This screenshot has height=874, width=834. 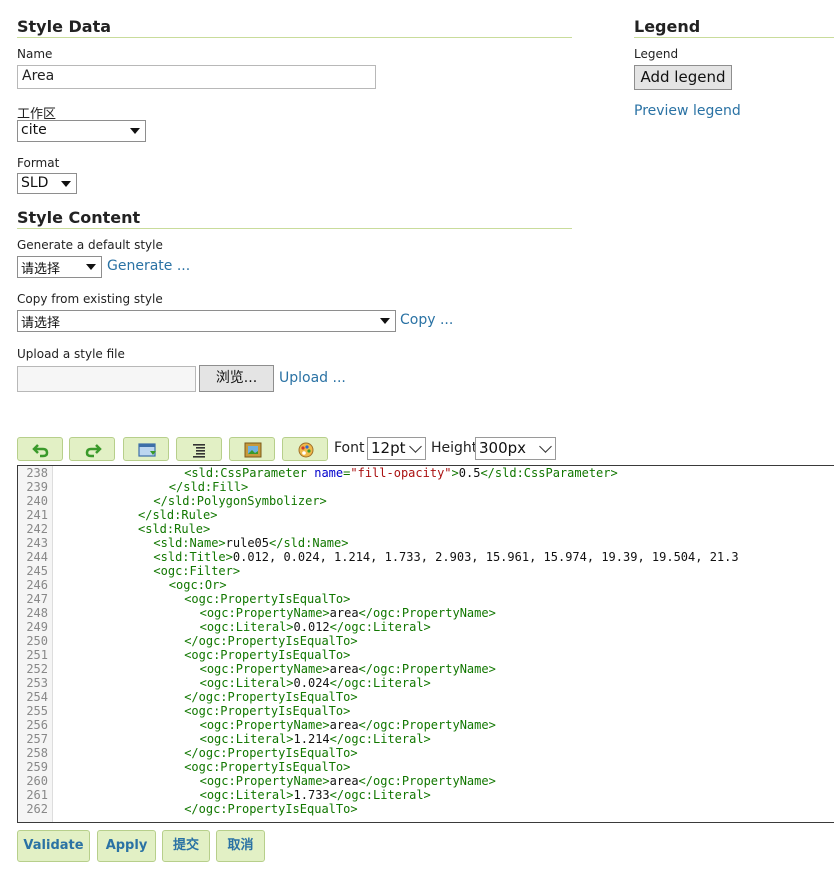 What do you see at coordinates (37, 571) in the screenshot?
I see `line-number: 245` at bounding box center [37, 571].